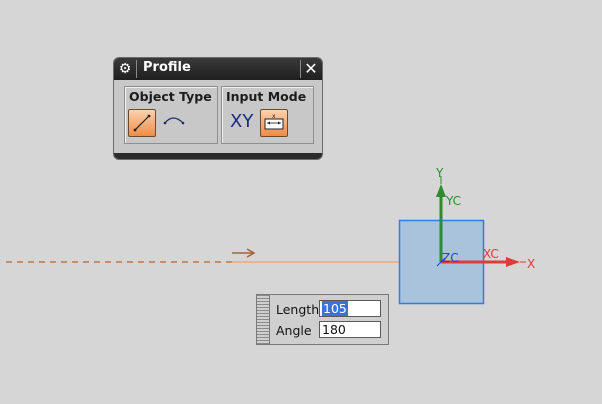 Image resolution: width=602 pixels, height=404 pixels. I want to click on length-field: 105, so click(350, 308).